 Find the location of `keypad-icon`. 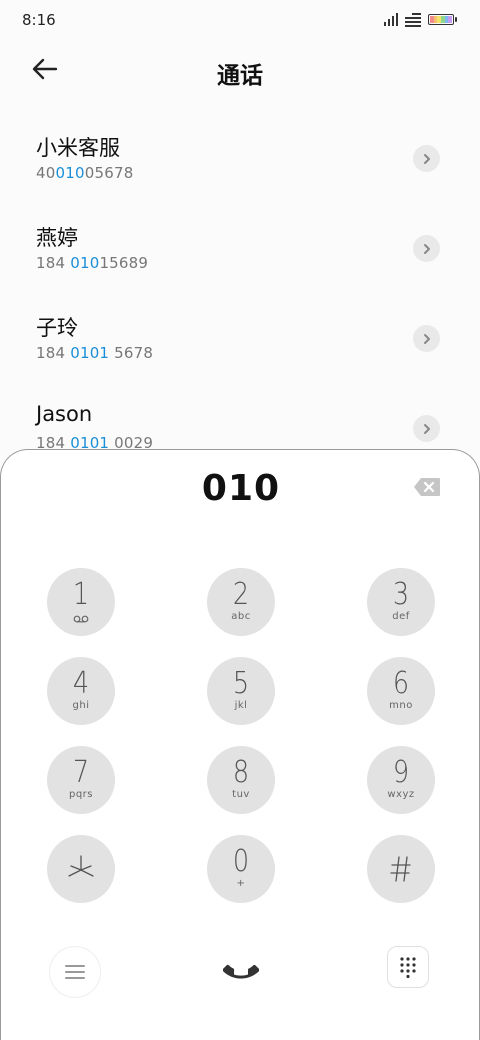

keypad-icon is located at coordinates (408, 967).